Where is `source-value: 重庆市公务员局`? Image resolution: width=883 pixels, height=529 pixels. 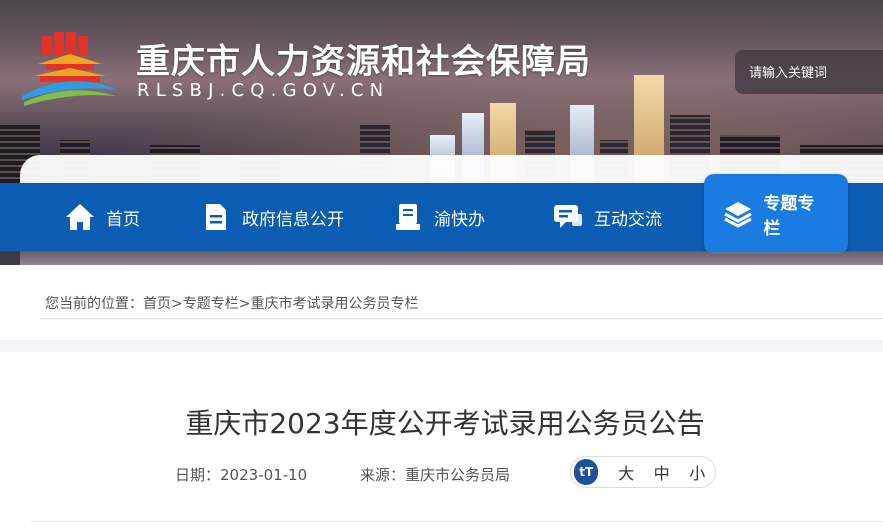
source-value: 重庆市公务员局 is located at coordinates (458, 475).